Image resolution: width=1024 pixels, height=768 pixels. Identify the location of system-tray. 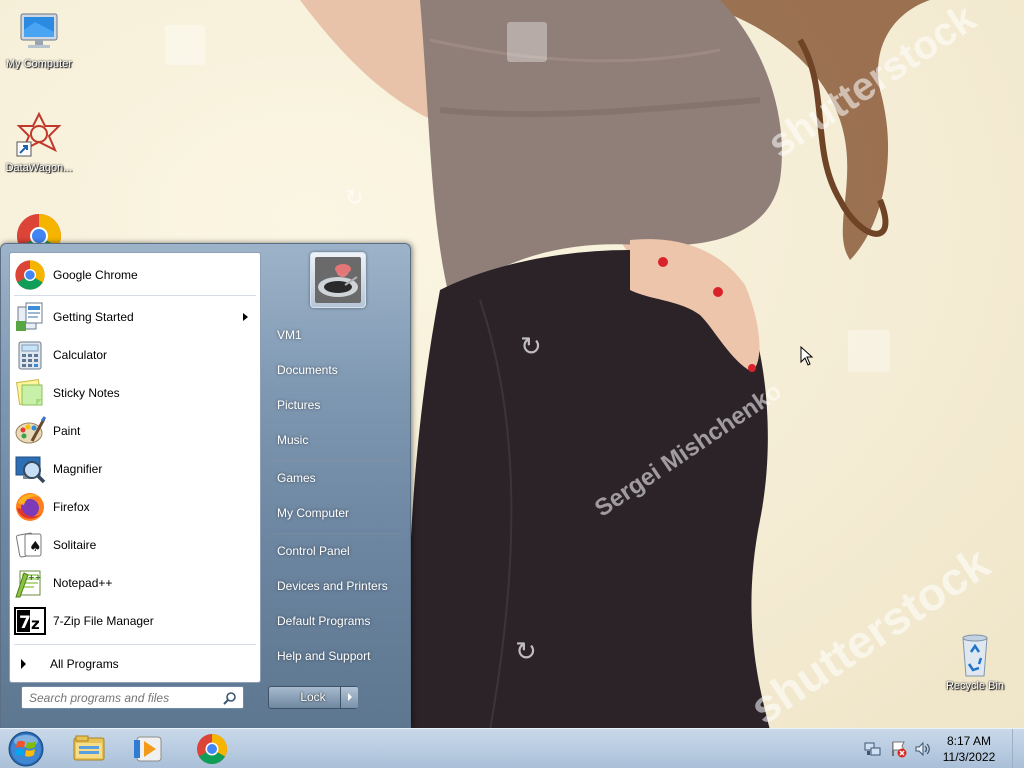
(898, 748).